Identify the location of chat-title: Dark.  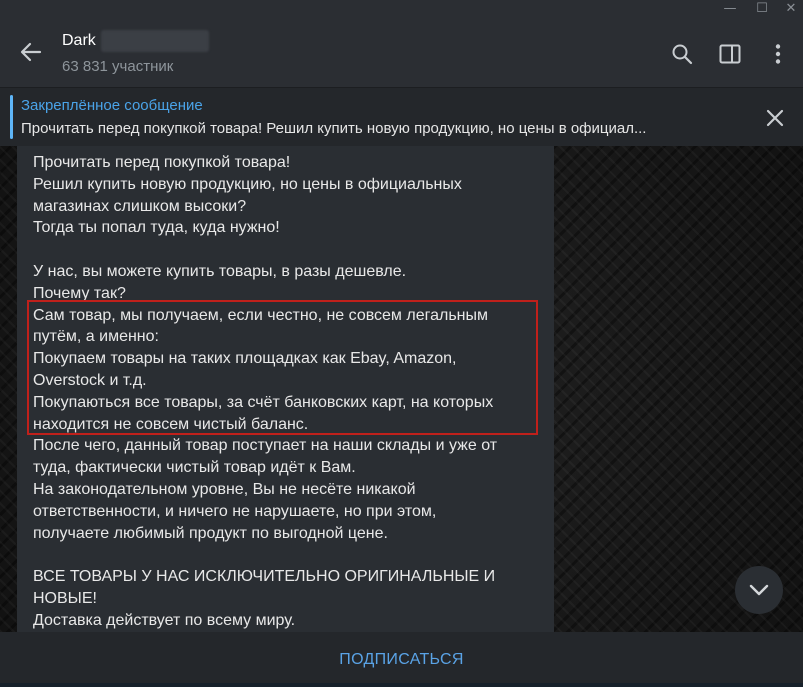
(79, 41).